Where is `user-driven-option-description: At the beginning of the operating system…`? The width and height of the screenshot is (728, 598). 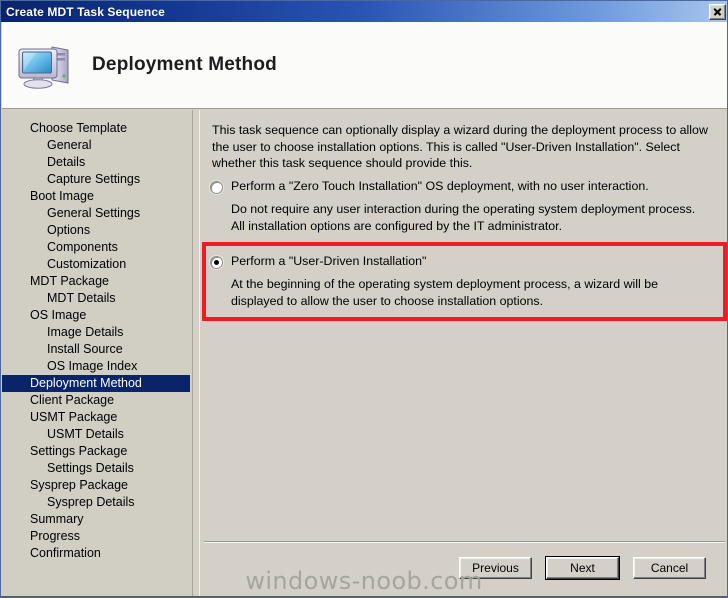
user-driven-option-description: At the beginning of the operating system… is located at coordinates (445, 292).